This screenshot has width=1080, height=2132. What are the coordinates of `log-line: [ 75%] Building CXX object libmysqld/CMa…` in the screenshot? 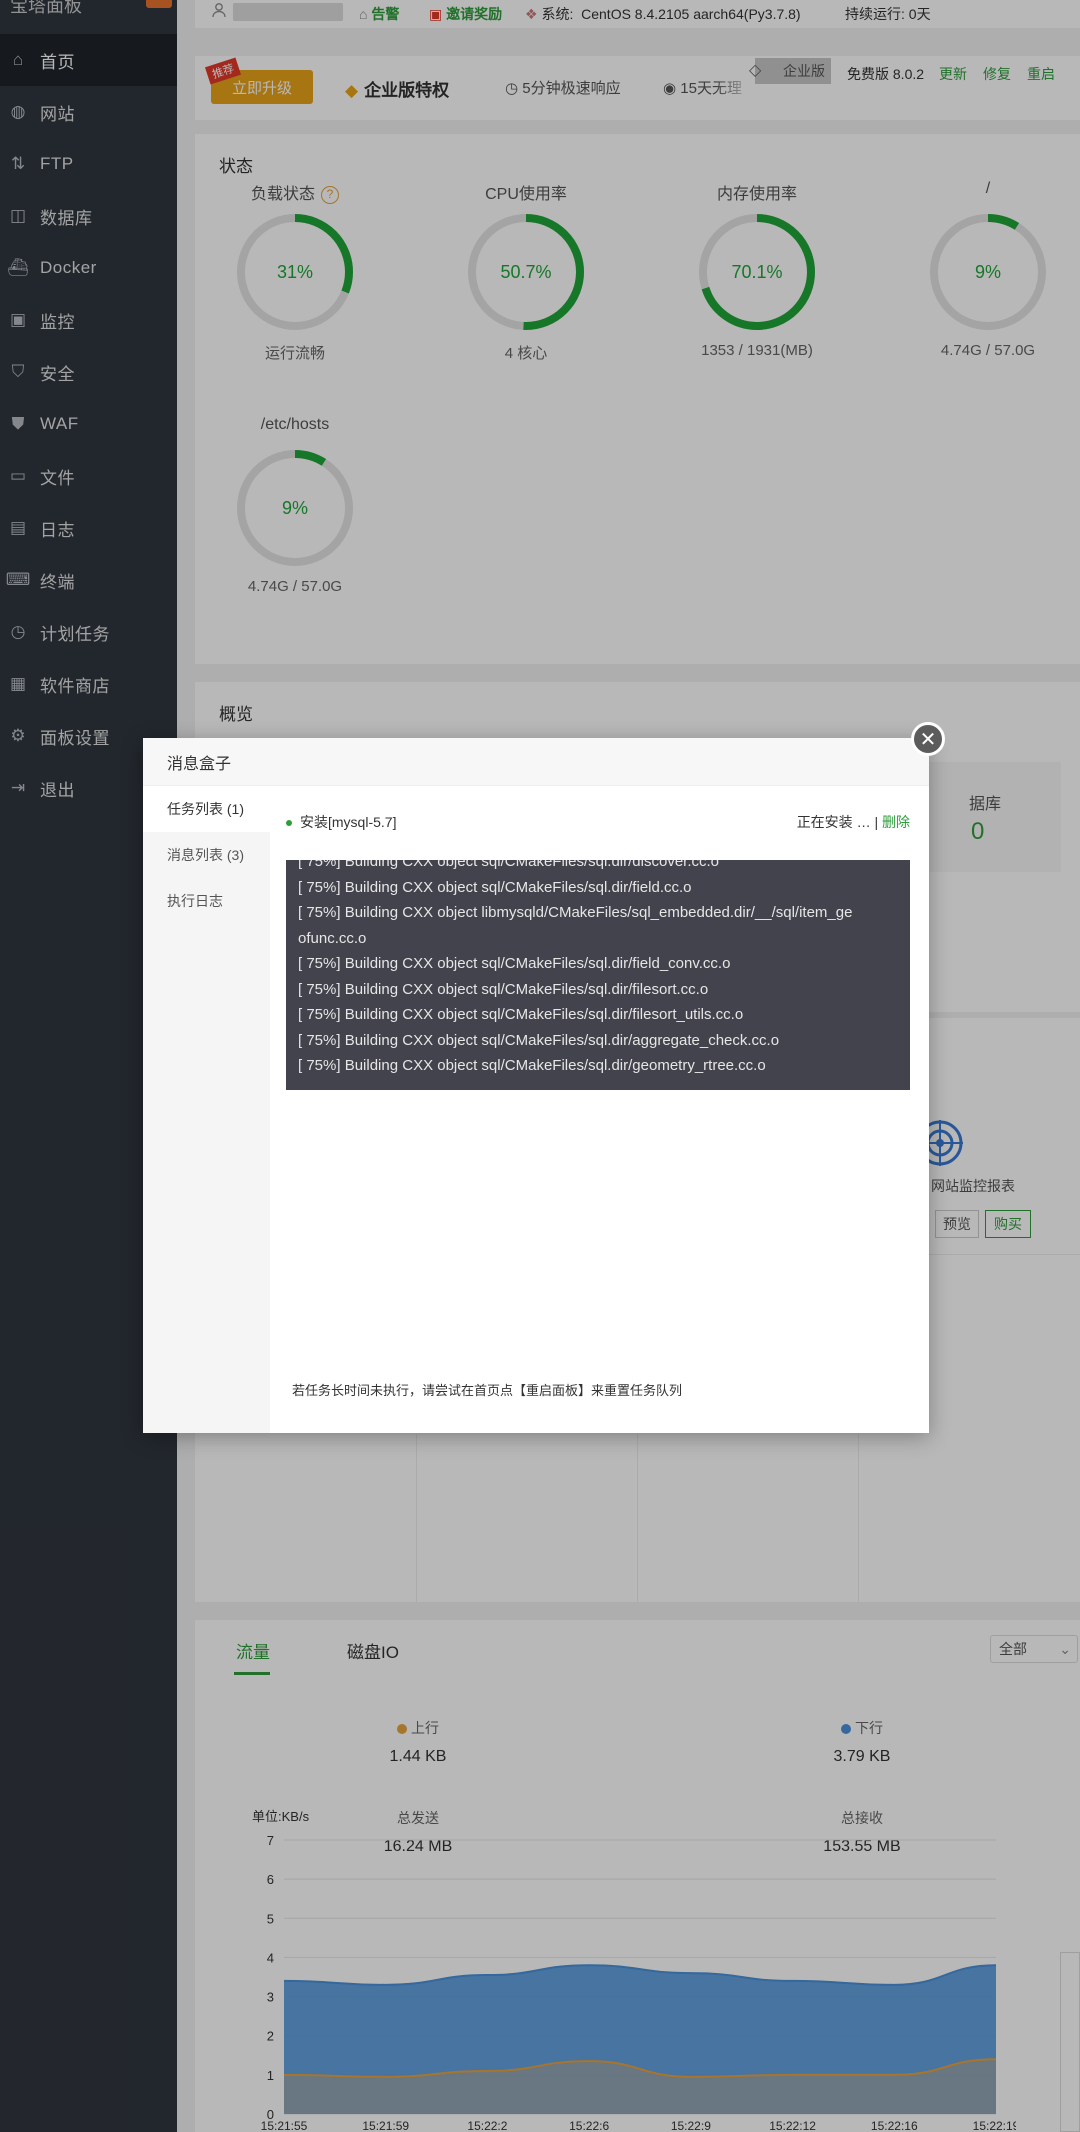 It's located at (575, 912).